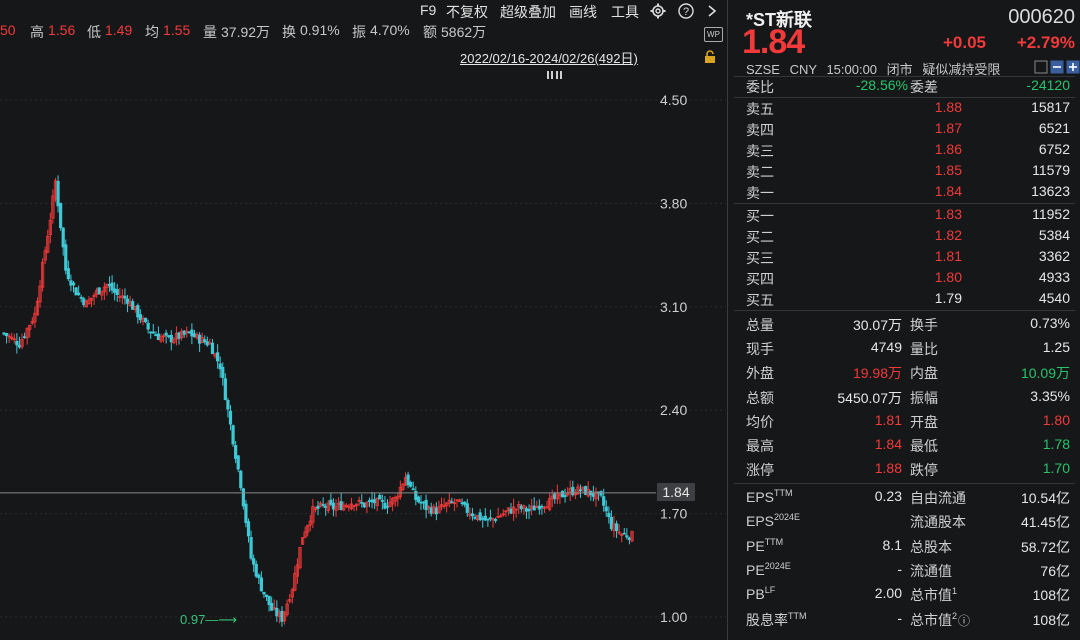 The height and width of the screenshot is (640, 1080). Describe the element at coordinates (1050, 323) in the screenshot. I see `turnover-value: 0.73%` at that location.